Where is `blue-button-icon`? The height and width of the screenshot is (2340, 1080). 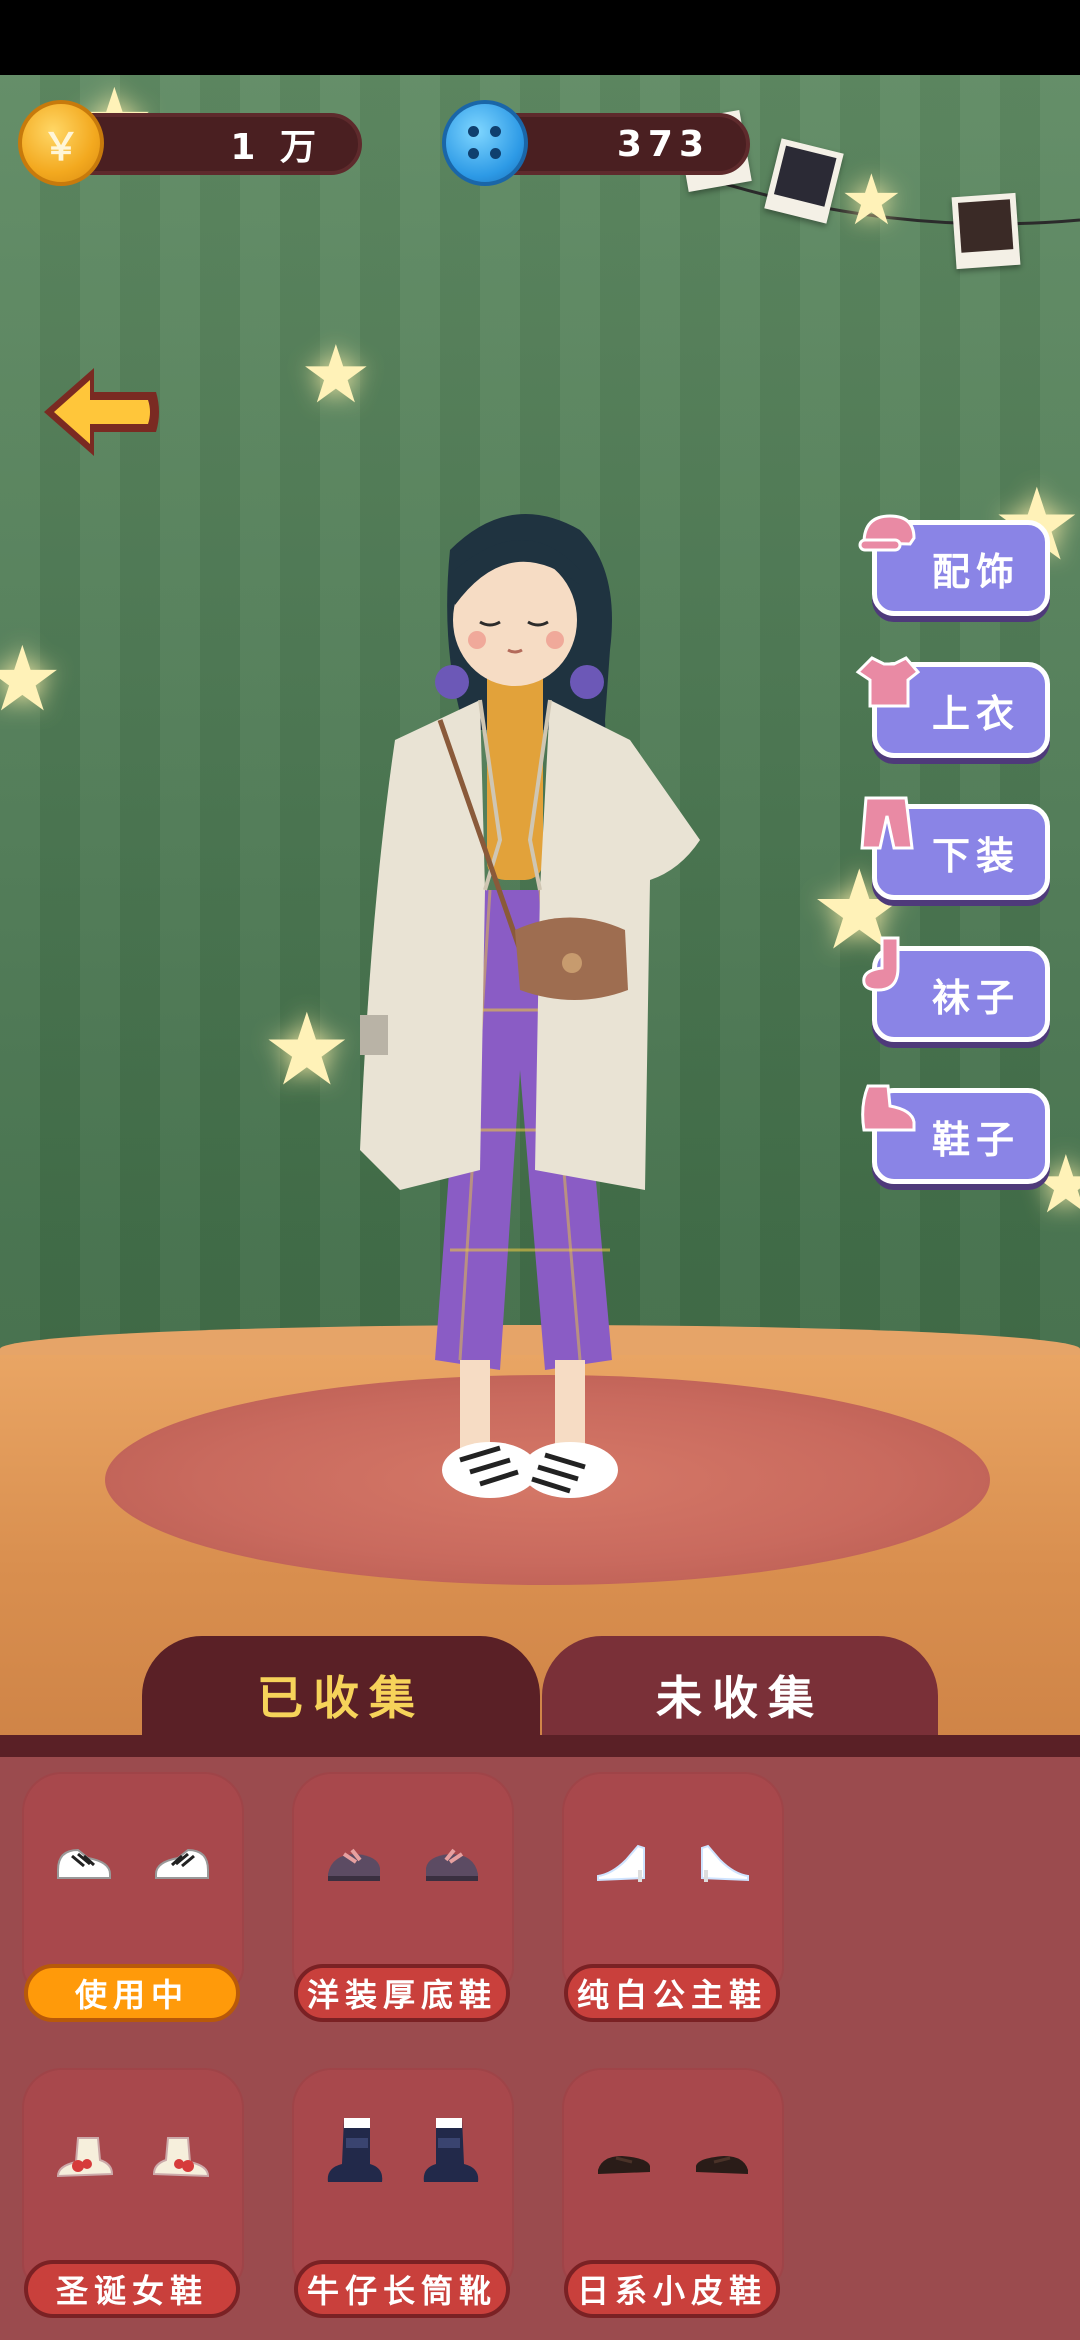
blue-button-icon is located at coordinates (485, 143).